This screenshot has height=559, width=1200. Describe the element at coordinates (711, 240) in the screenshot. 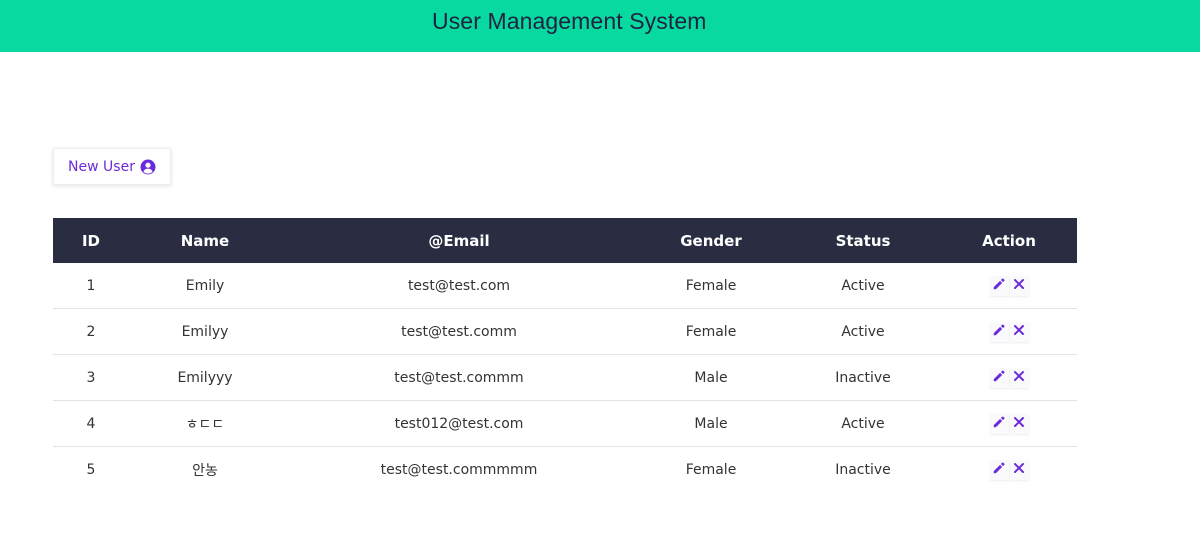

I see `column-header-gender: Gender` at that location.